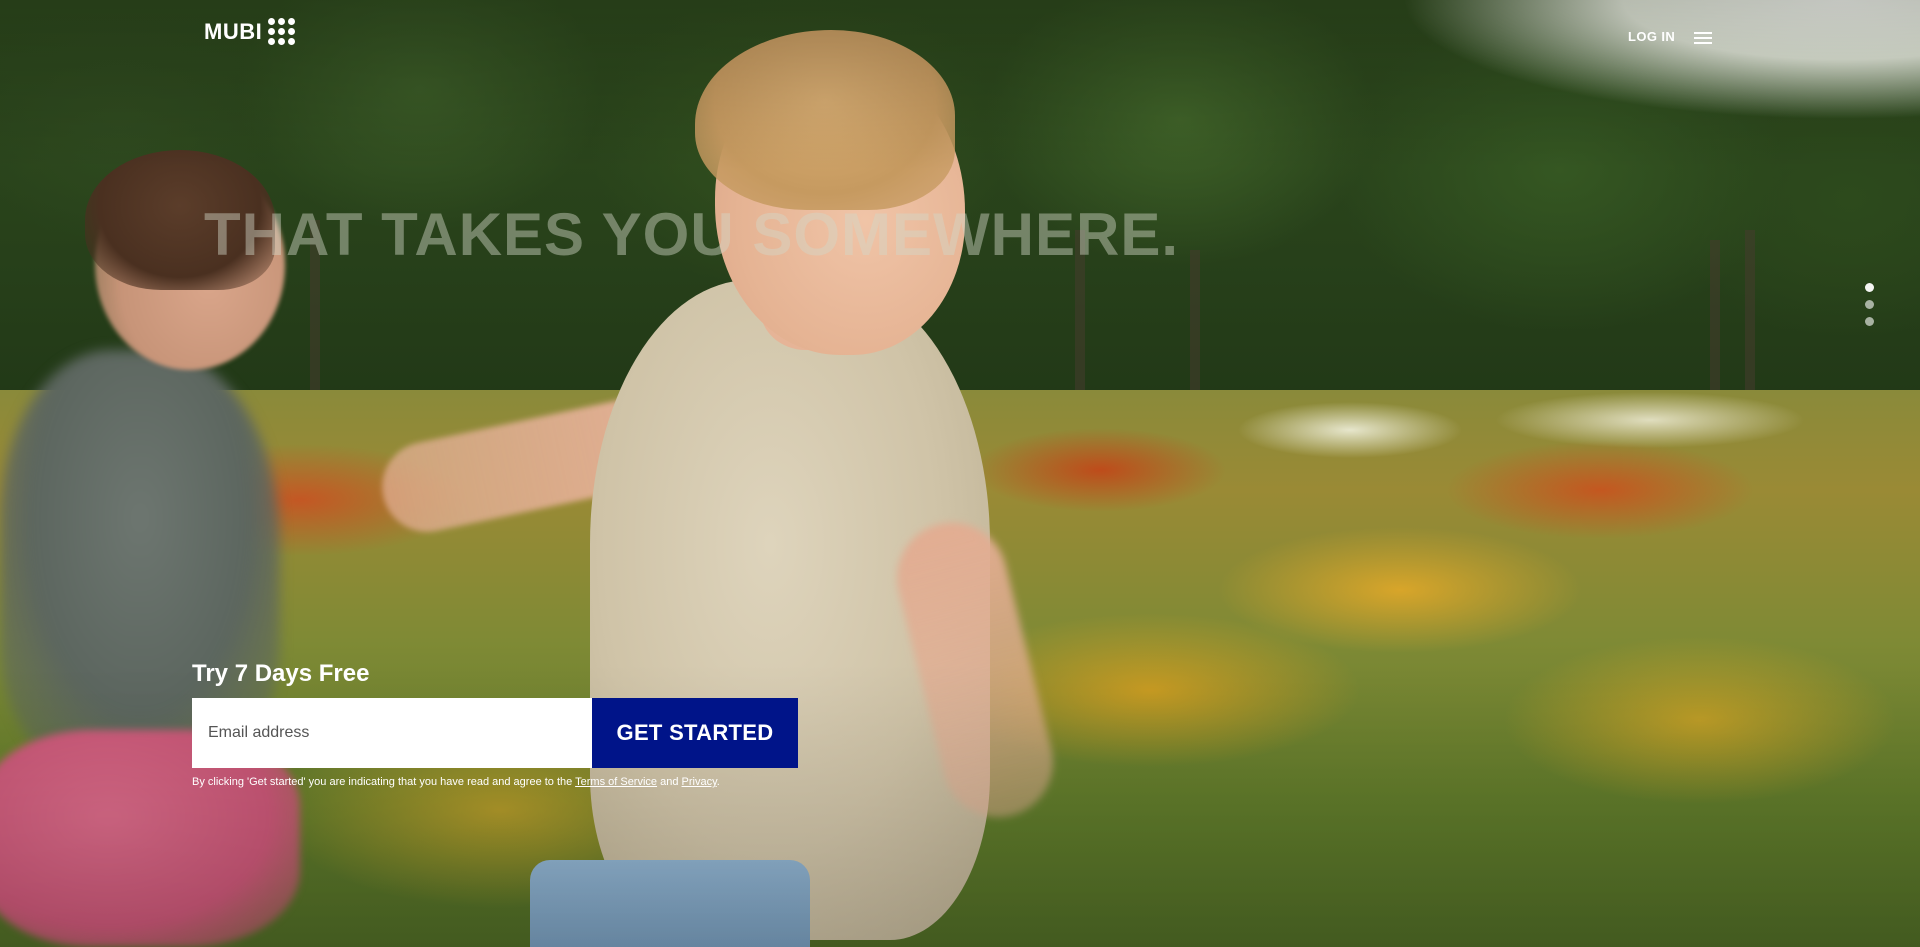 The image size is (1920, 947). Describe the element at coordinates (233, 31) in the screenshot. I see `logo-wordmark: MUBI` at that location.